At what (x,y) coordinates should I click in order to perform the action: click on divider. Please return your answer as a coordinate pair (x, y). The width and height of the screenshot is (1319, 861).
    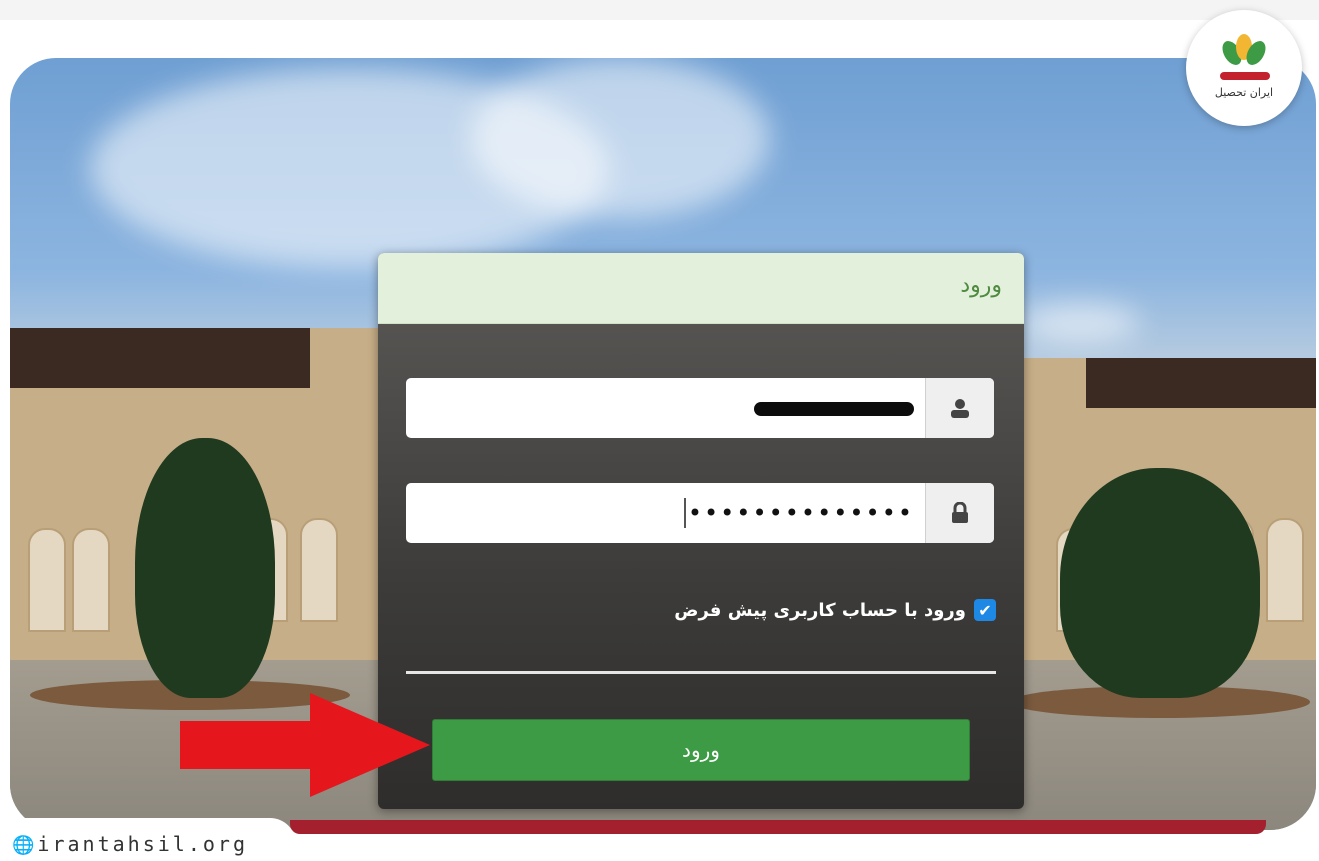
    Looking at the image, I should click on (701, 672).